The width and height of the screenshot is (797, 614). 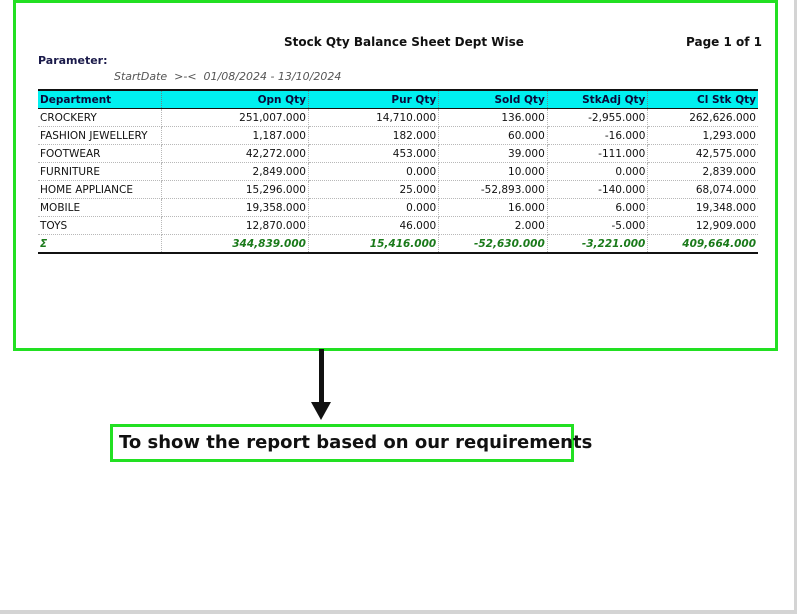 What do you see at coordinates (598, 117) in the screenshot?
I see `cell-stkadj-qty: -2,955.000` at bounding box center [598, 117].